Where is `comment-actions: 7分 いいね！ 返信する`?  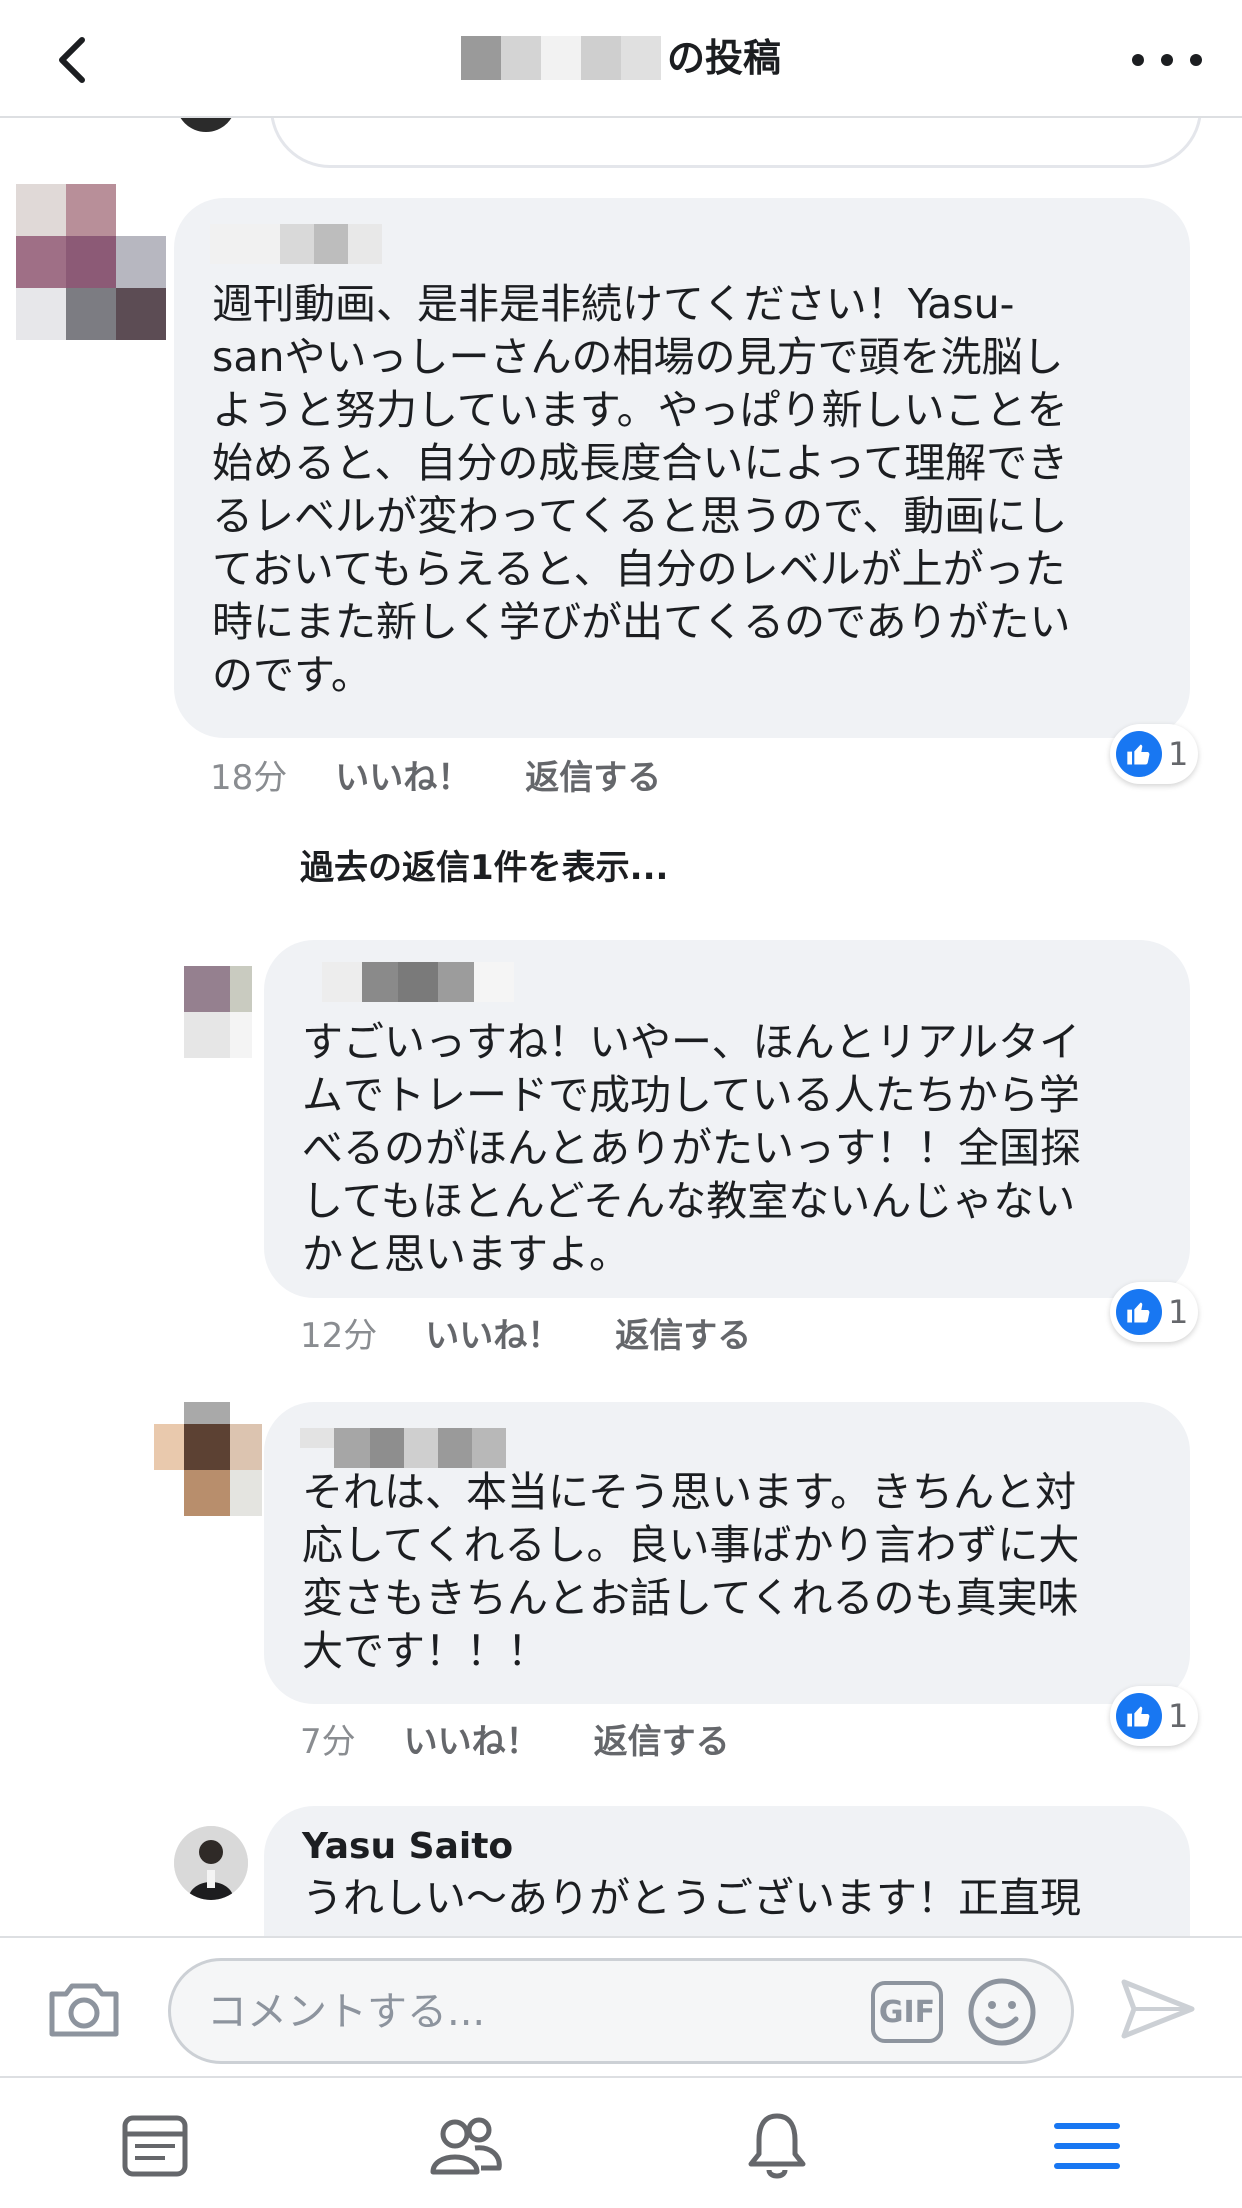 comment-actions: 7分 いいね！ 返信する is located at coordinates (515, 1738).